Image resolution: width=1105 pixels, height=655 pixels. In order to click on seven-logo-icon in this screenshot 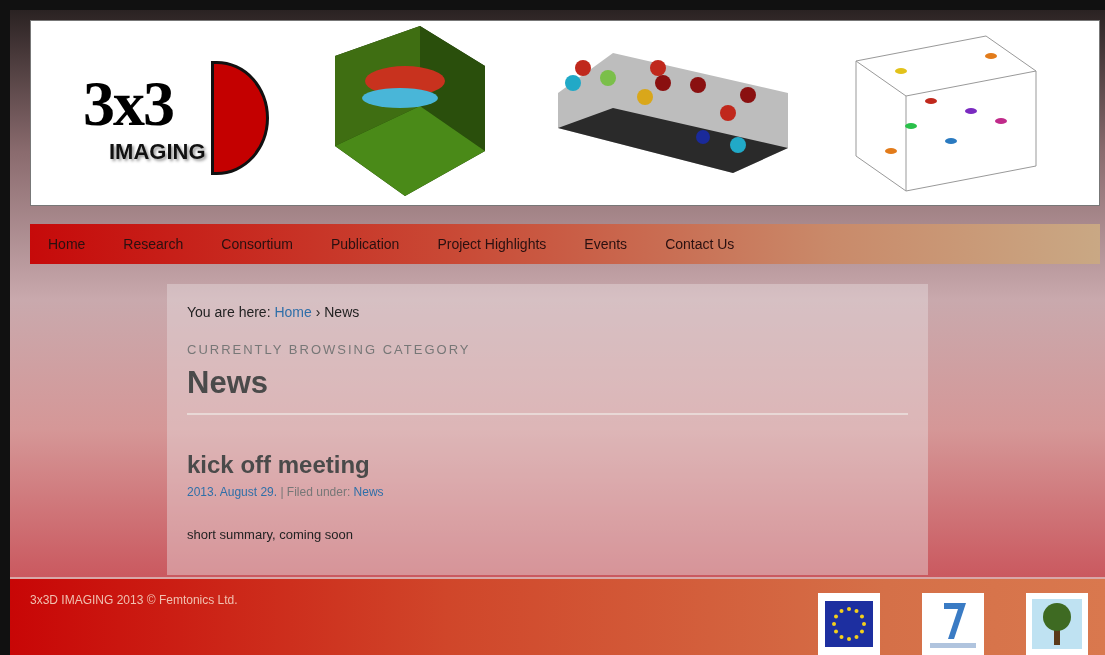, I will do `click(953, 624)`.